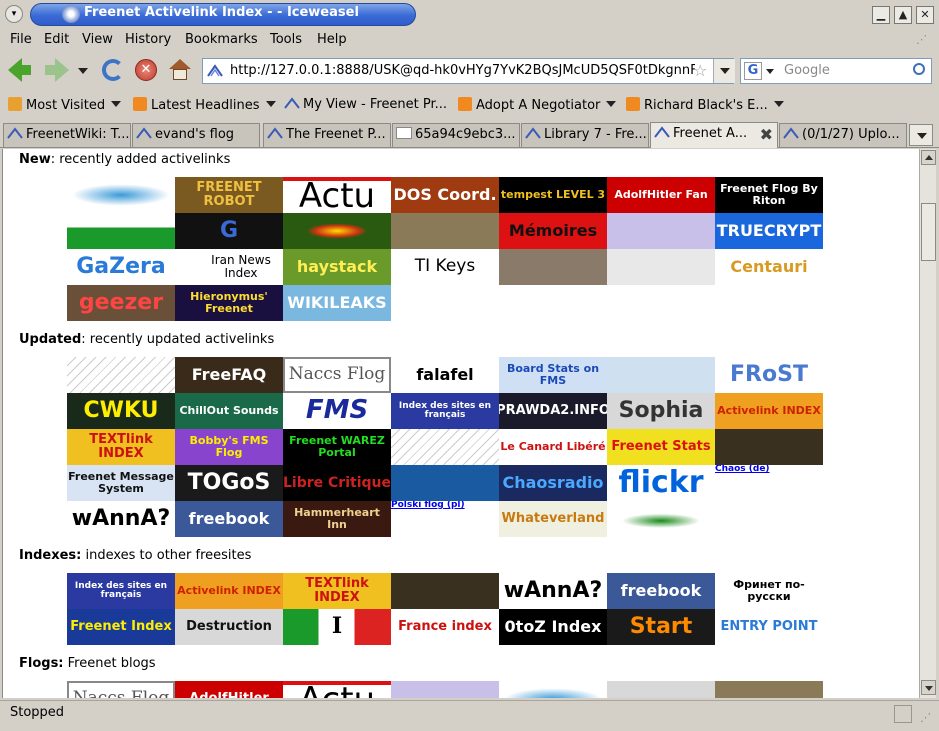  What do you see at coordinates (337, 411) in the screenshot?
I see `activelink-tile: FMS` at bounding box center [337, 411].